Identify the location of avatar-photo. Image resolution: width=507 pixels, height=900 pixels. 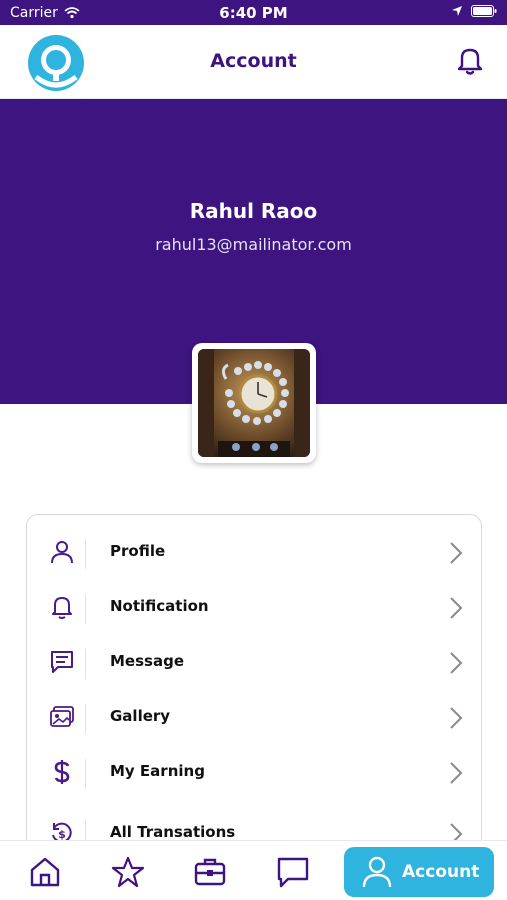
(254, 403).